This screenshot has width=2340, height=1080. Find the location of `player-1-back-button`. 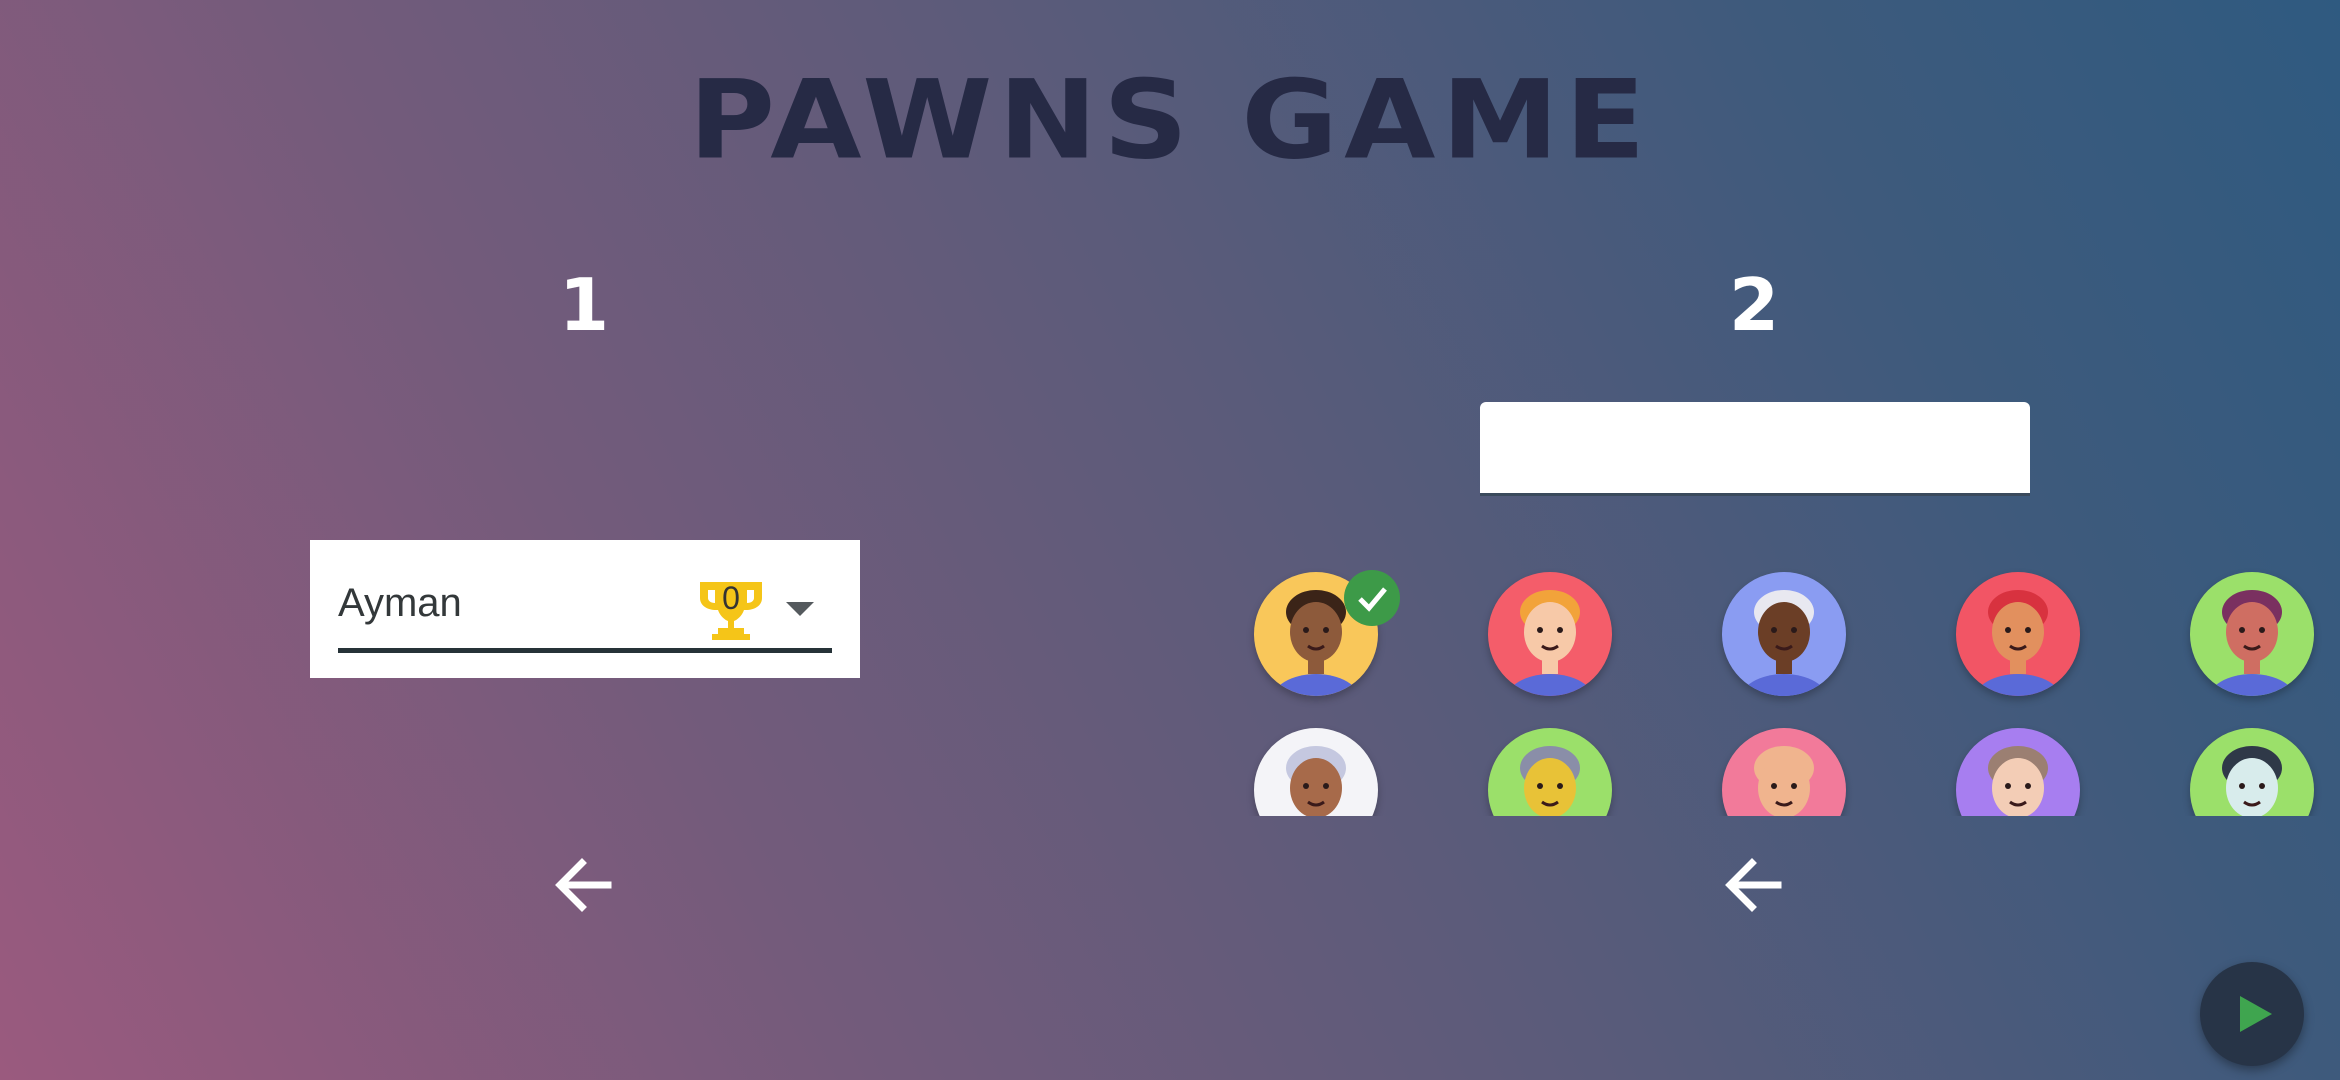

player-1-back-button is located at coordinates (585, 885).